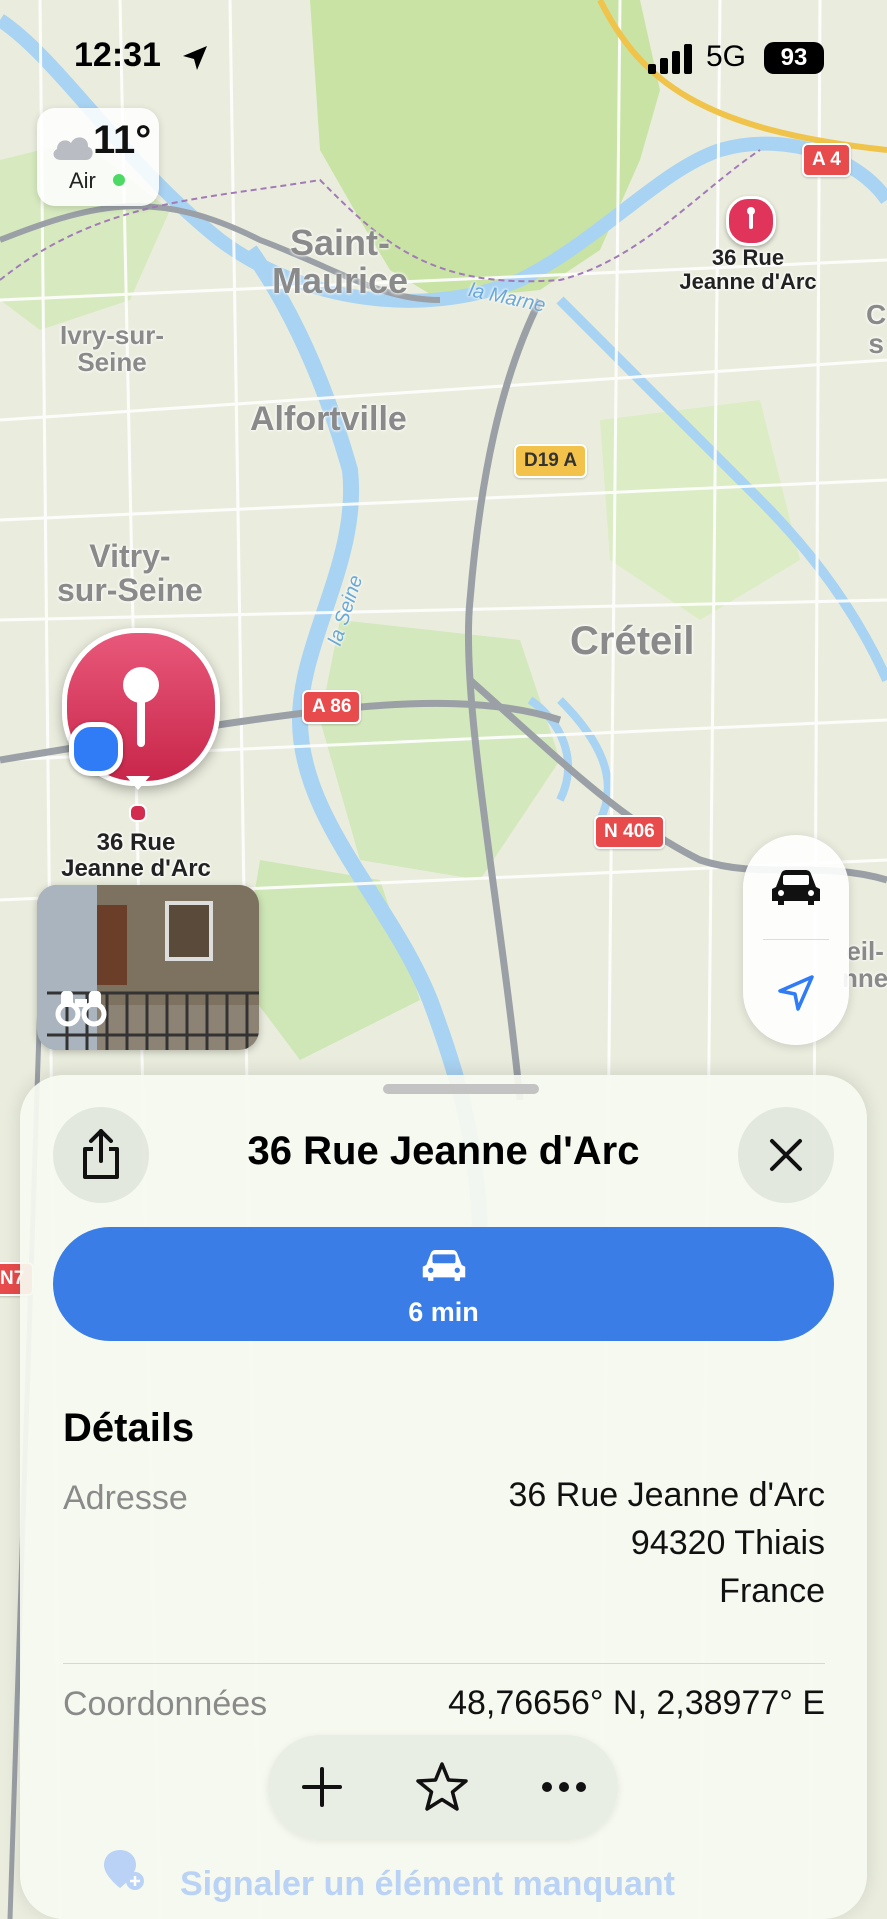 The image size is (887, 1919). What do you see at coordinates (125, 1498) in the screenshot?
I see `address-label: Adresse` at bounding box center [125, 1498].